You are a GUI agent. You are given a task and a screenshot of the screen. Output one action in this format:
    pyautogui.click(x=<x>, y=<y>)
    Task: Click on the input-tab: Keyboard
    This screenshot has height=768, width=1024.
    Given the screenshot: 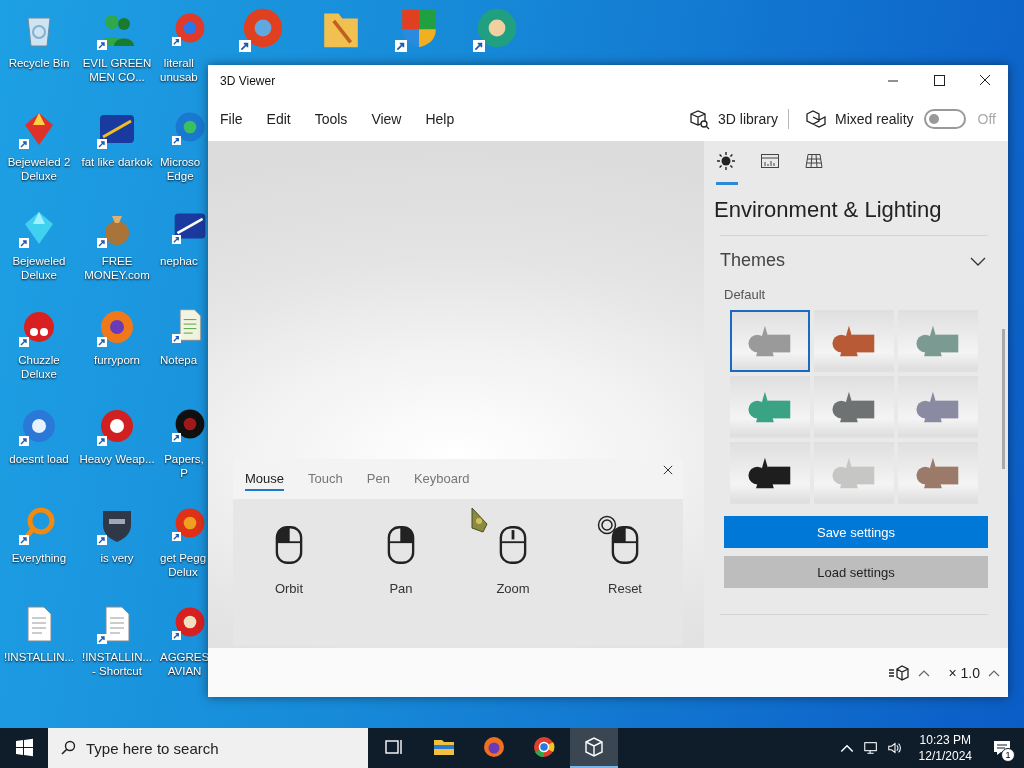 What is the action you would take?
    pyautogui.click(x=441, y=479)
    